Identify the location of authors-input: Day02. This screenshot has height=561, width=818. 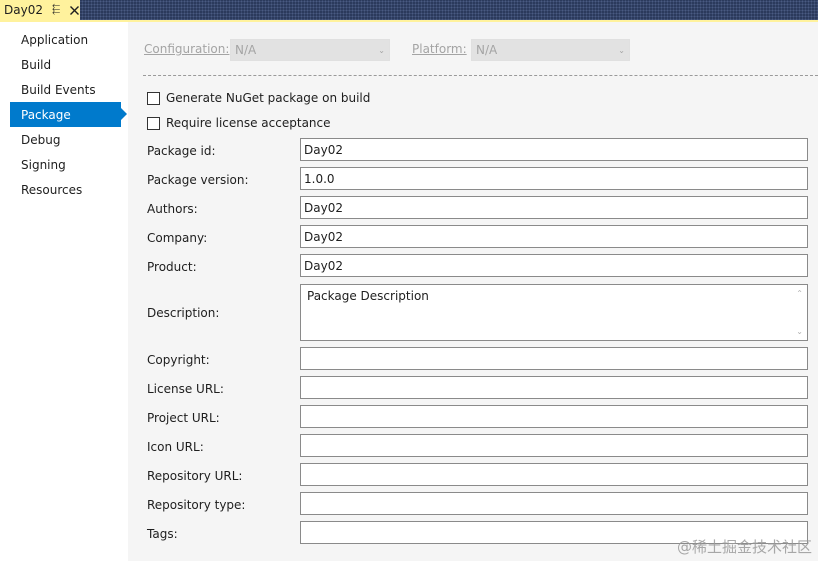
(554, 207).